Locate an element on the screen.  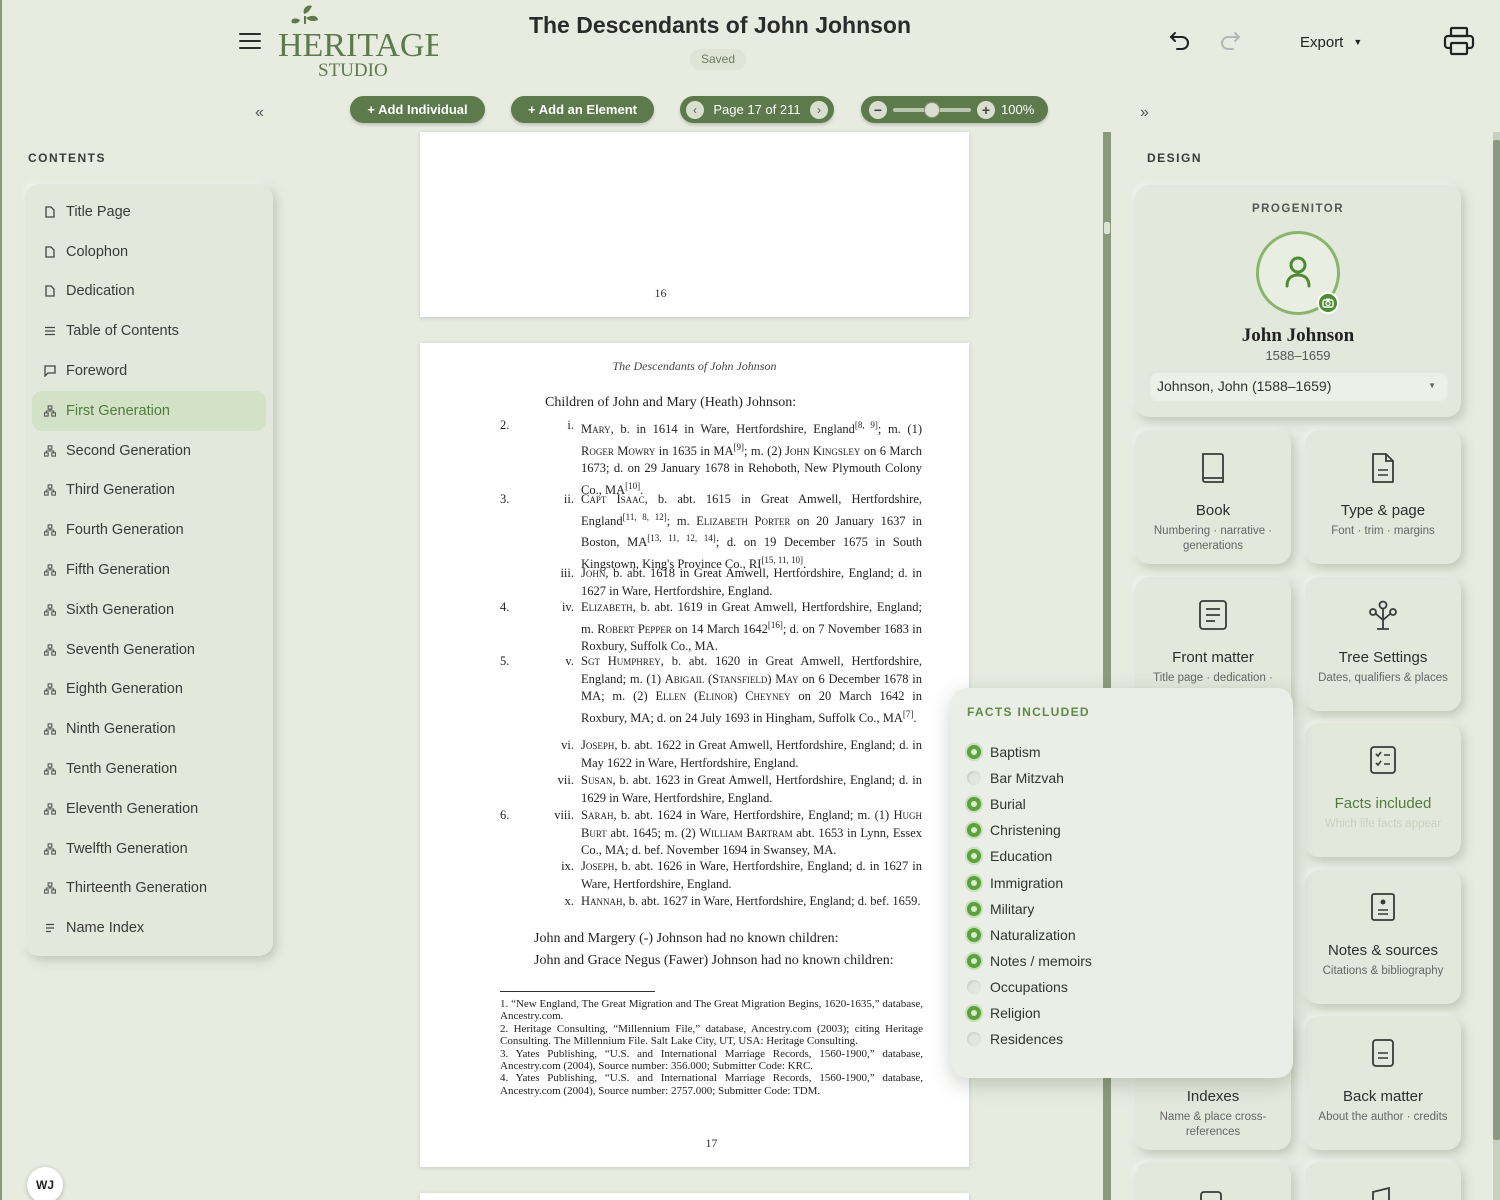
expand-design-icon: » is located at coordinates (1144, 113).